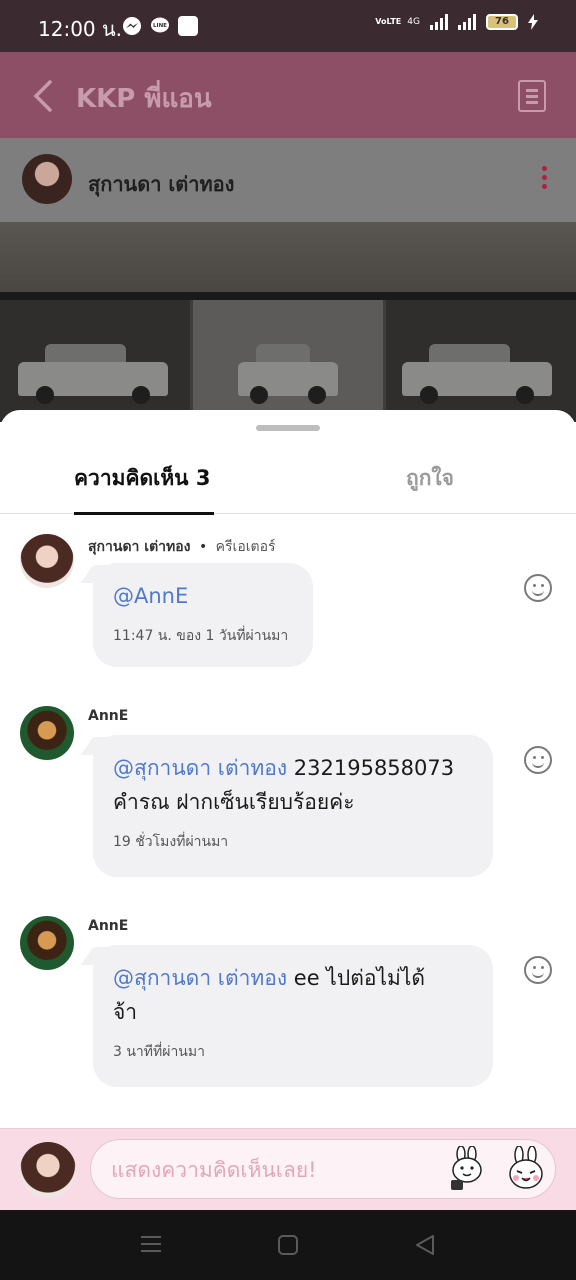 This screenshot has height=1280, width=576. I want to click on cony-sticker-icon, so click(526, 1169).